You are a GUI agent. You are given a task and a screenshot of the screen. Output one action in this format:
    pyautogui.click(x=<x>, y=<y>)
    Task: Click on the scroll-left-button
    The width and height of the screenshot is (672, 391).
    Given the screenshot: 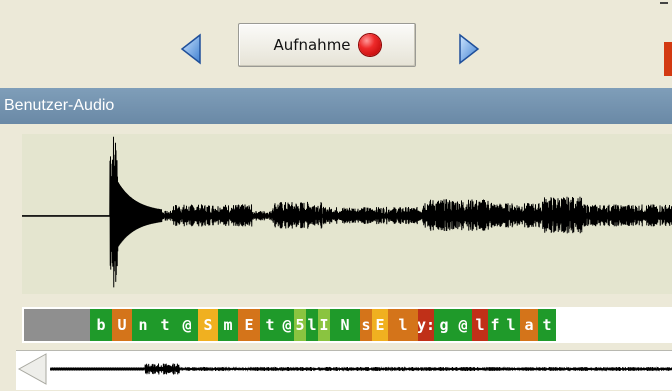 What is the action you would take?
    pyautogui.click(x=32, y=369)
    